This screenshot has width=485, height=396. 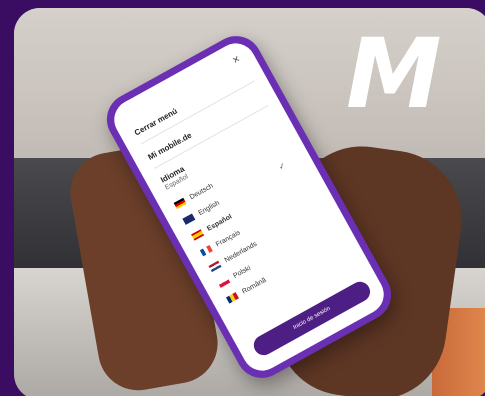 I want to click on language-label-text: English, so click(x=209, y=208).